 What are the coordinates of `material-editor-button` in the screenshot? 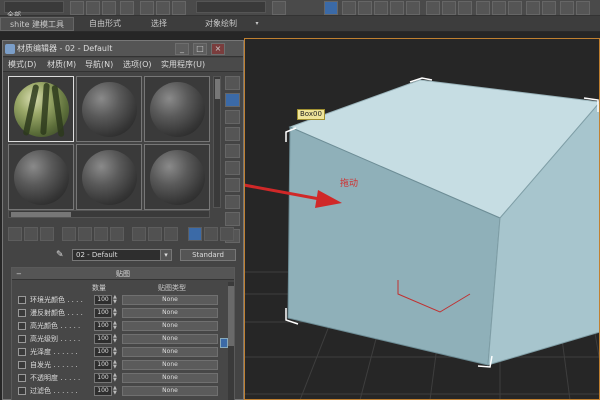 It's located at (549, 8).